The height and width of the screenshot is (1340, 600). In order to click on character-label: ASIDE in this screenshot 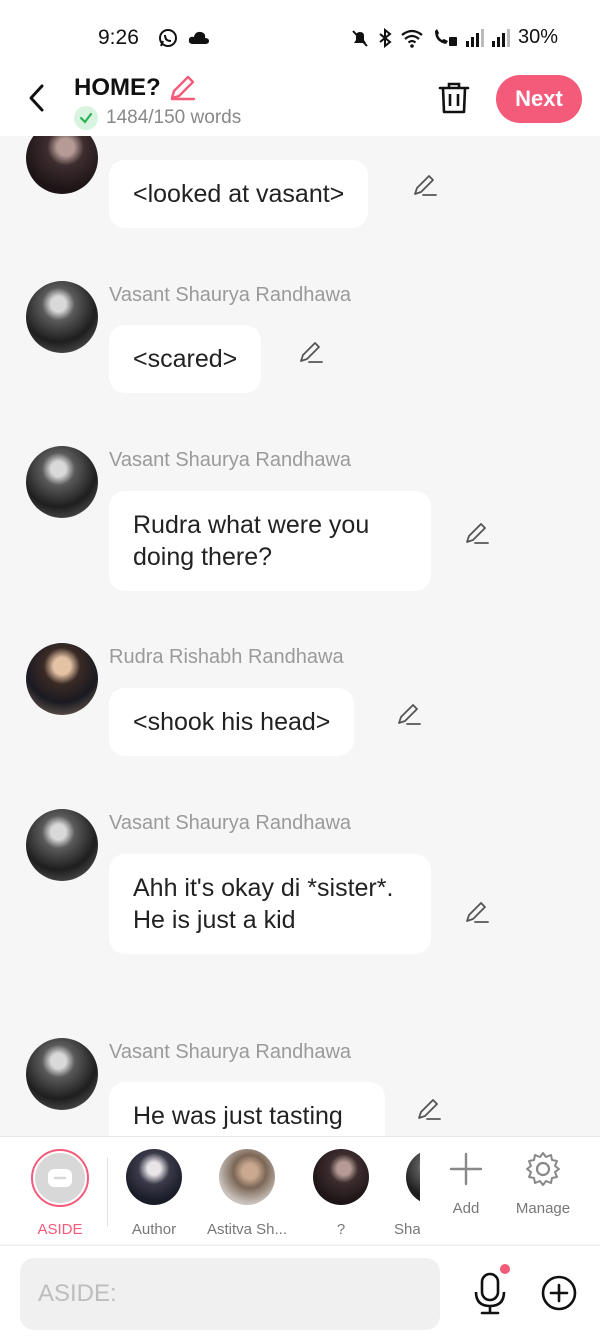, I will do `click(60, 1229)`.